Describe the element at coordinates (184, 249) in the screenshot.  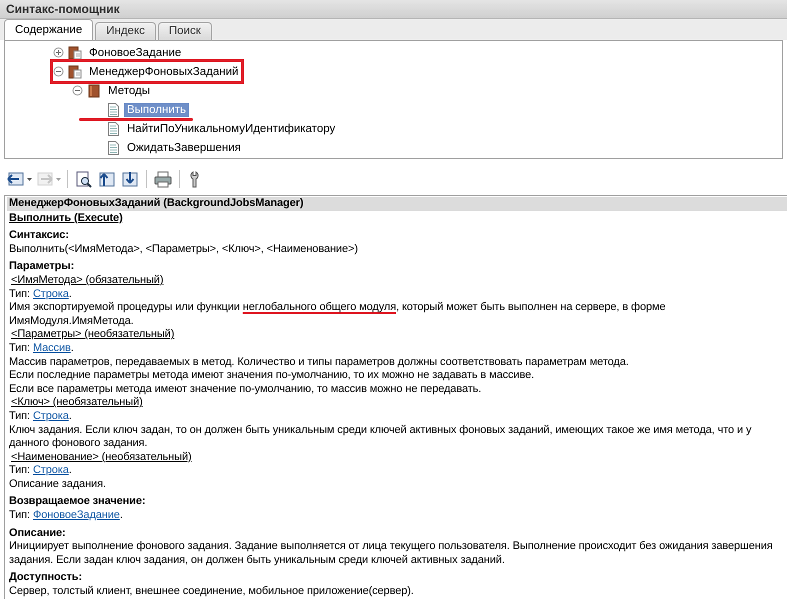
I see `description-text: Выполнить(<ИмяМетода>, <Параметры>, <Ключ>, <Наименование>)` at that location.